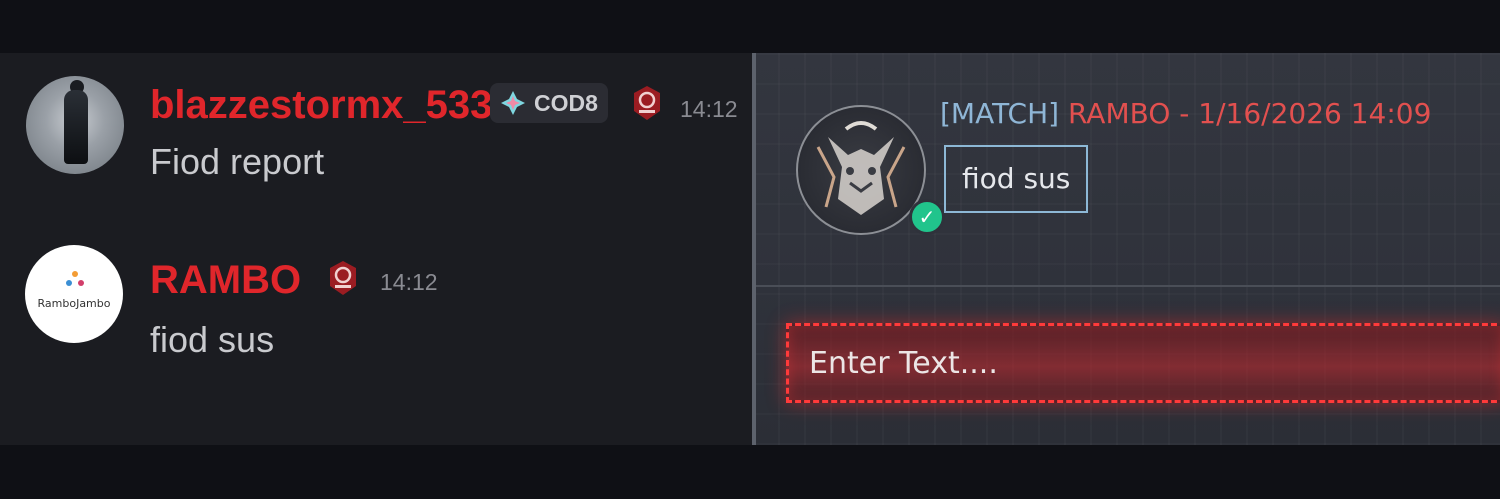 The image size is (1500, 499). Describe the element at coordinates (74, 303) in the screenshot. I see `avatar-logo-text: RamboJambo` at that location.